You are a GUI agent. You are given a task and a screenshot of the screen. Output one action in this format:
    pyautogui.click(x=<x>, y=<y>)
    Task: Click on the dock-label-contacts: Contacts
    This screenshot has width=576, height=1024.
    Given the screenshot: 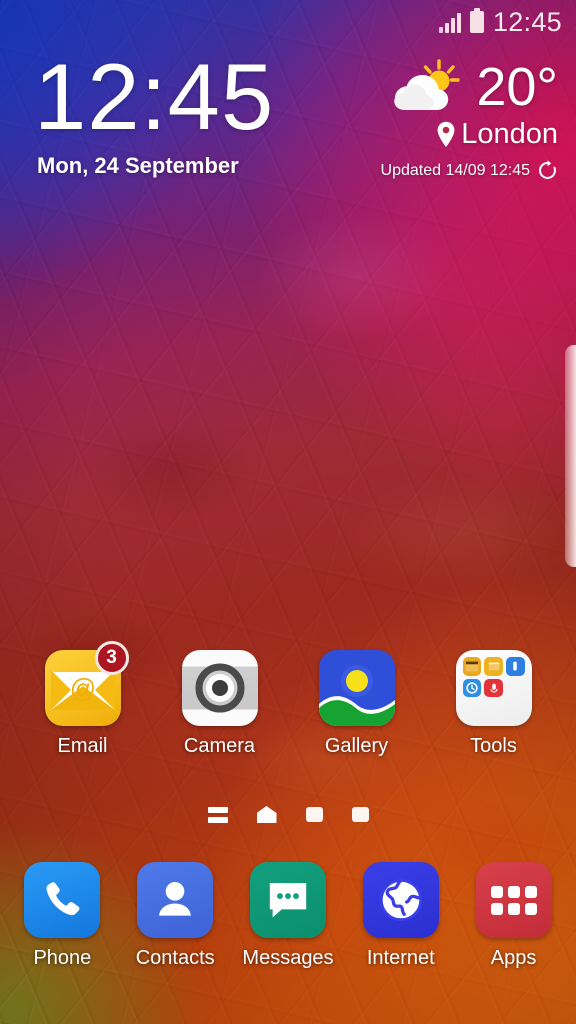 What is the action you would take?
    pyautogui.click(x=175, y=958)
    